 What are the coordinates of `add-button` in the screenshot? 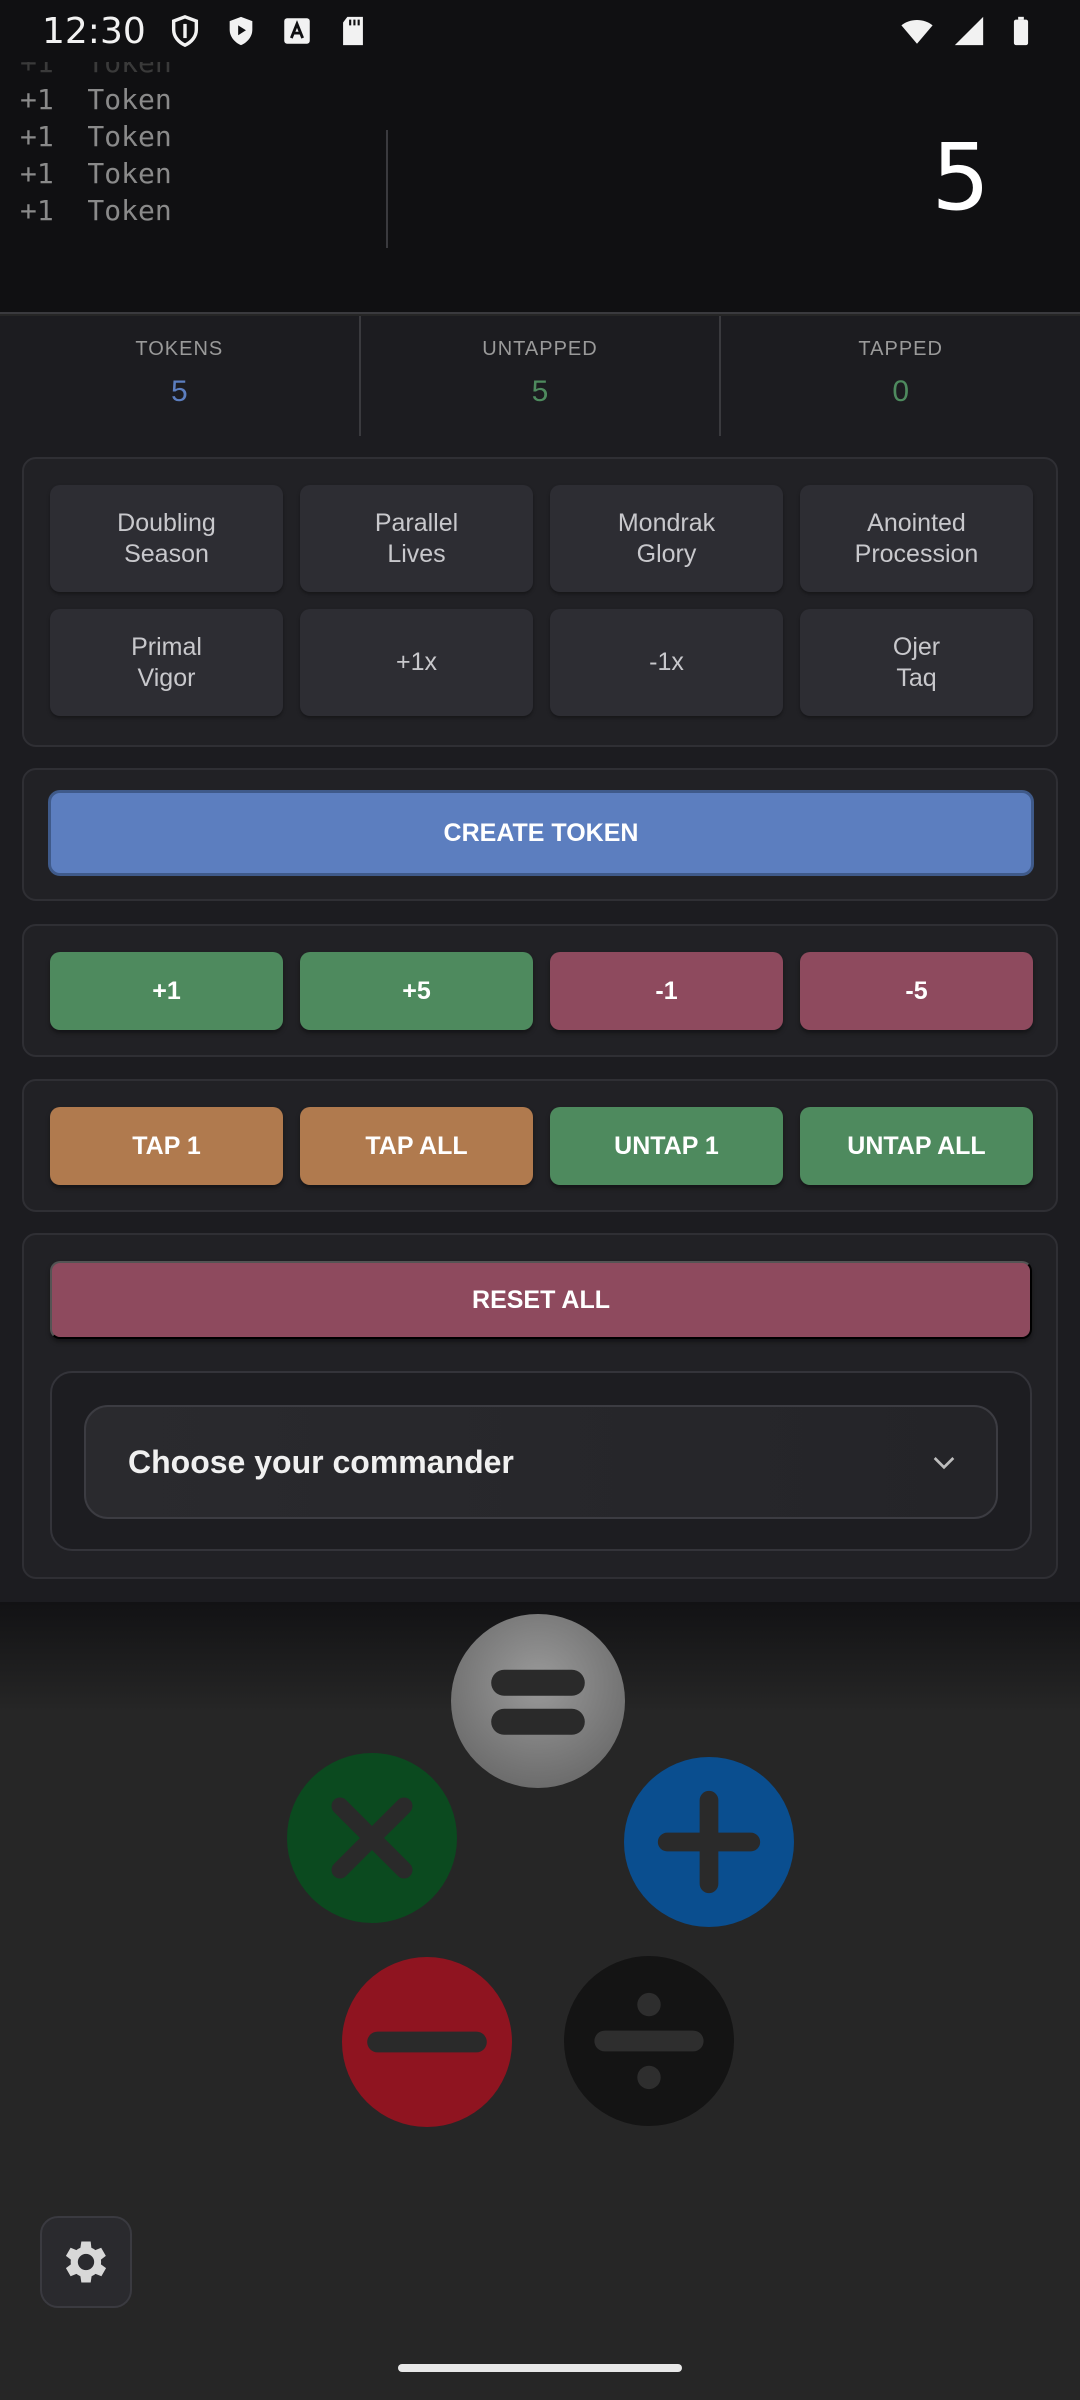 It's located at (709, 1842).